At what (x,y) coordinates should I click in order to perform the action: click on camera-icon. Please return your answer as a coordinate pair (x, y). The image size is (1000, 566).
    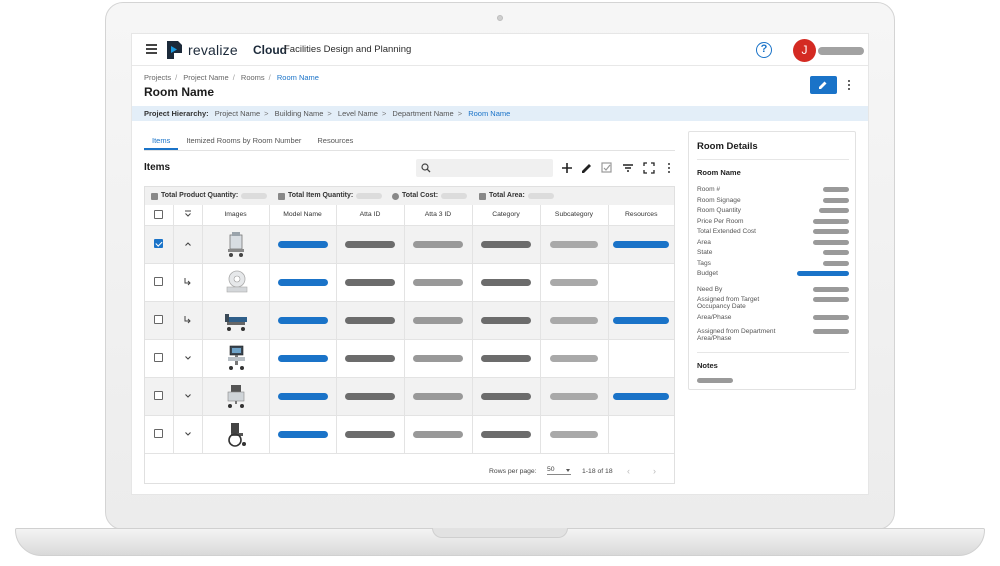
    Looking at the image, I should click on (500, 18).